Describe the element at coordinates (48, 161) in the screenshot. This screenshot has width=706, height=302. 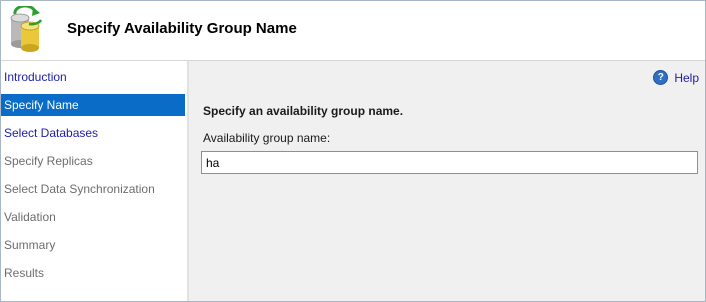
I see `sidebar-item-specify-replicas: Specify Replicas` at that location.